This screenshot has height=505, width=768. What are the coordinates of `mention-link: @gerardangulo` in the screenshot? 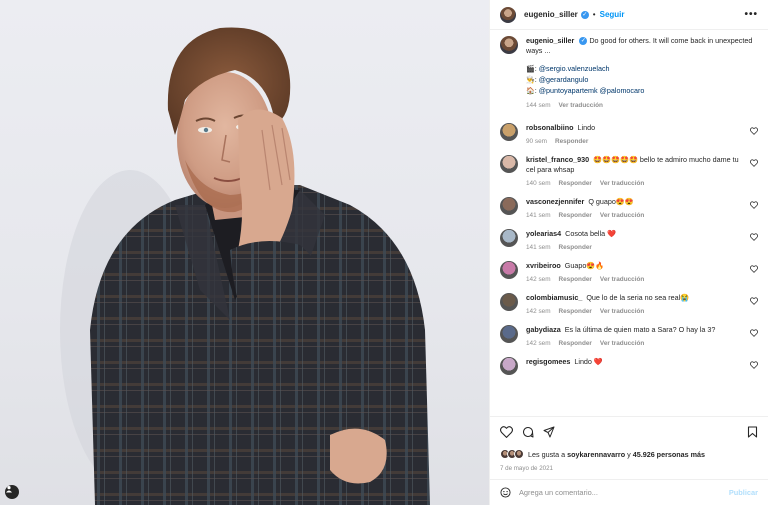 It's located at (564, 79).